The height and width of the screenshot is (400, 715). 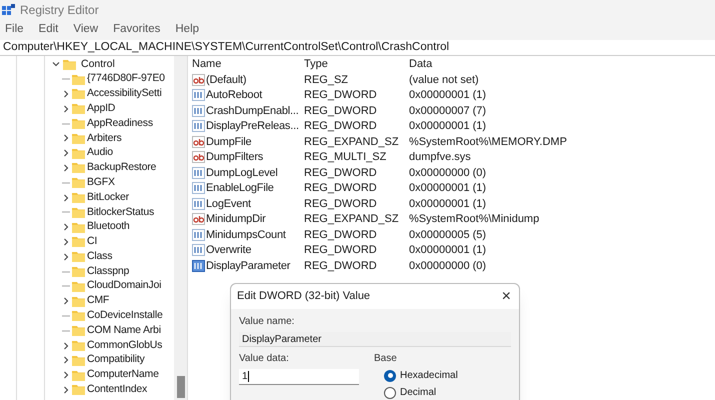 I want to click on value-name: Overwrite, so click(x=229, y=250).